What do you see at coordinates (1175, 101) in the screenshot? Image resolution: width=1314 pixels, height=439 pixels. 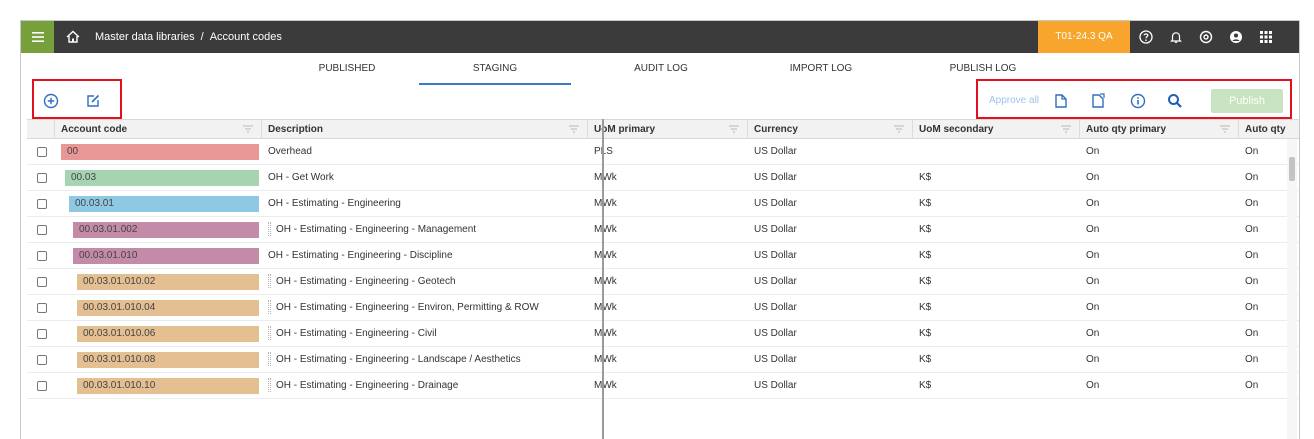 I see `search-icon` at bounding box center [1175, 101].